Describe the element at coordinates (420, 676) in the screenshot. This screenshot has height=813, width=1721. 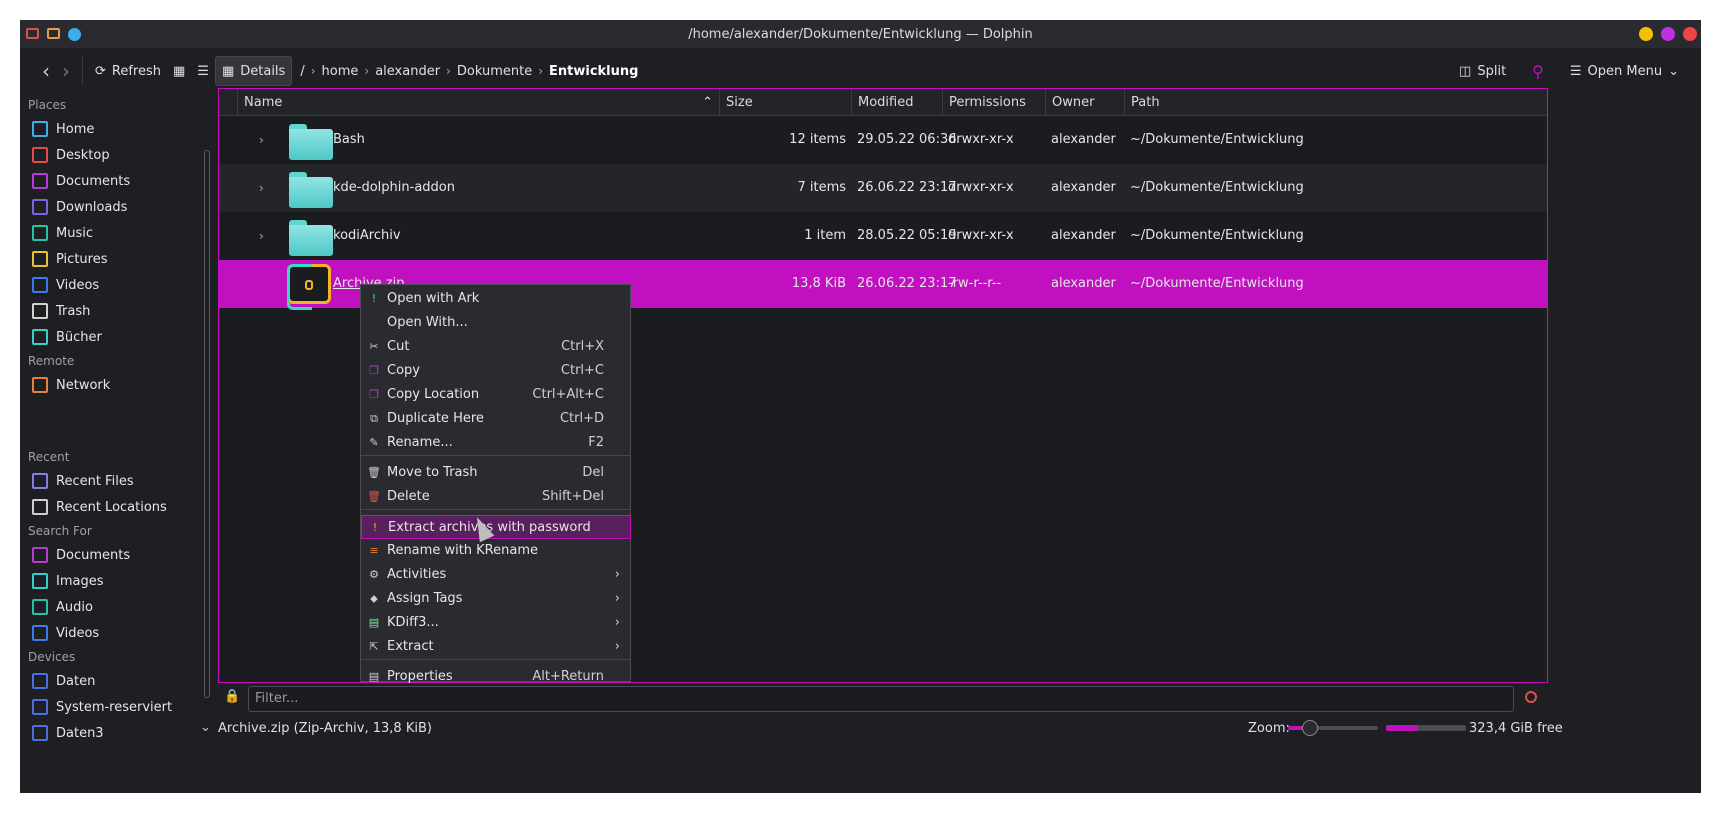
I see `menu-item-label: Properties` at that location.